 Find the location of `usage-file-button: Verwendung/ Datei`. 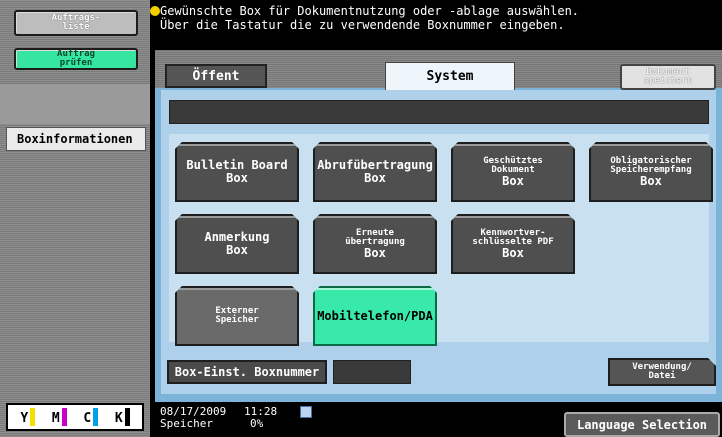

usage-file-button: Verwendung/ Datei is located at coordinates (662, 372).